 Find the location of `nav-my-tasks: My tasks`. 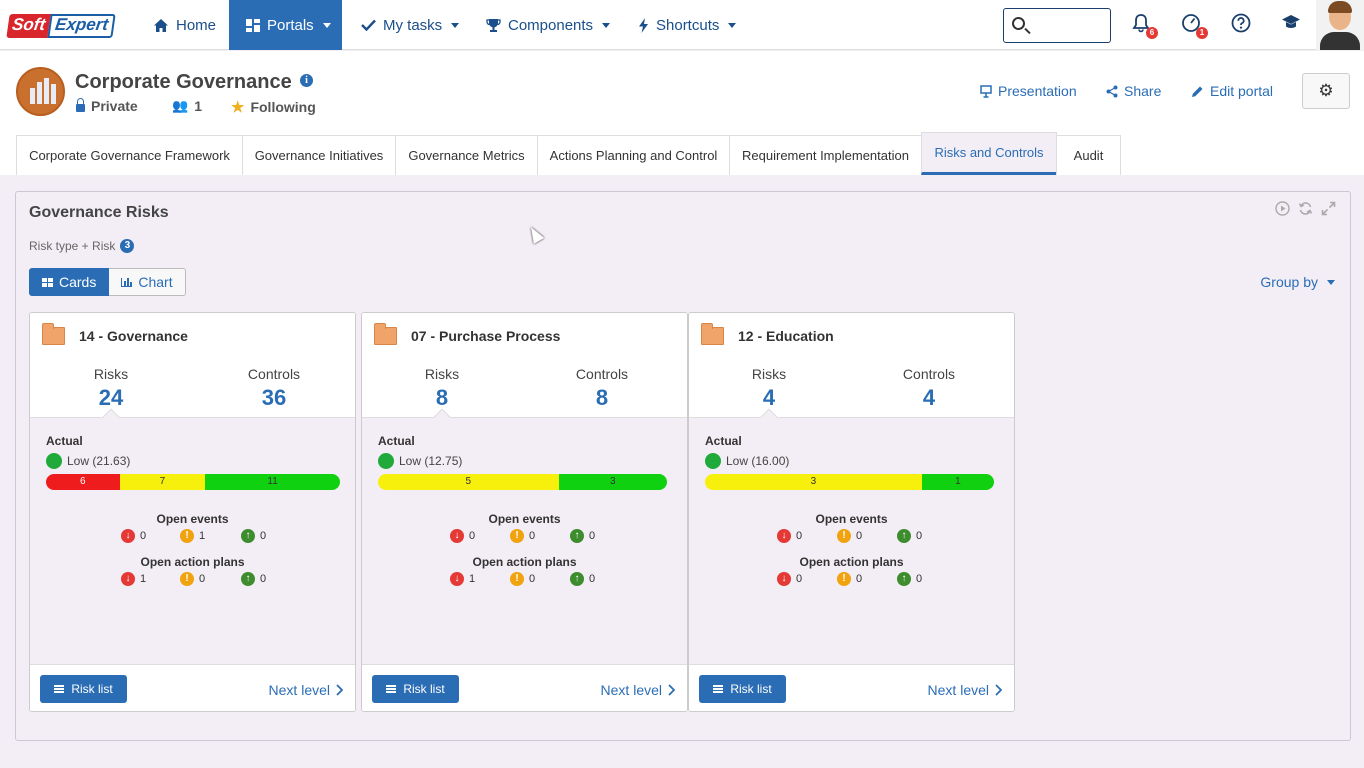

nav-my-tasks: My tasks is located at coordinates (410, 25).